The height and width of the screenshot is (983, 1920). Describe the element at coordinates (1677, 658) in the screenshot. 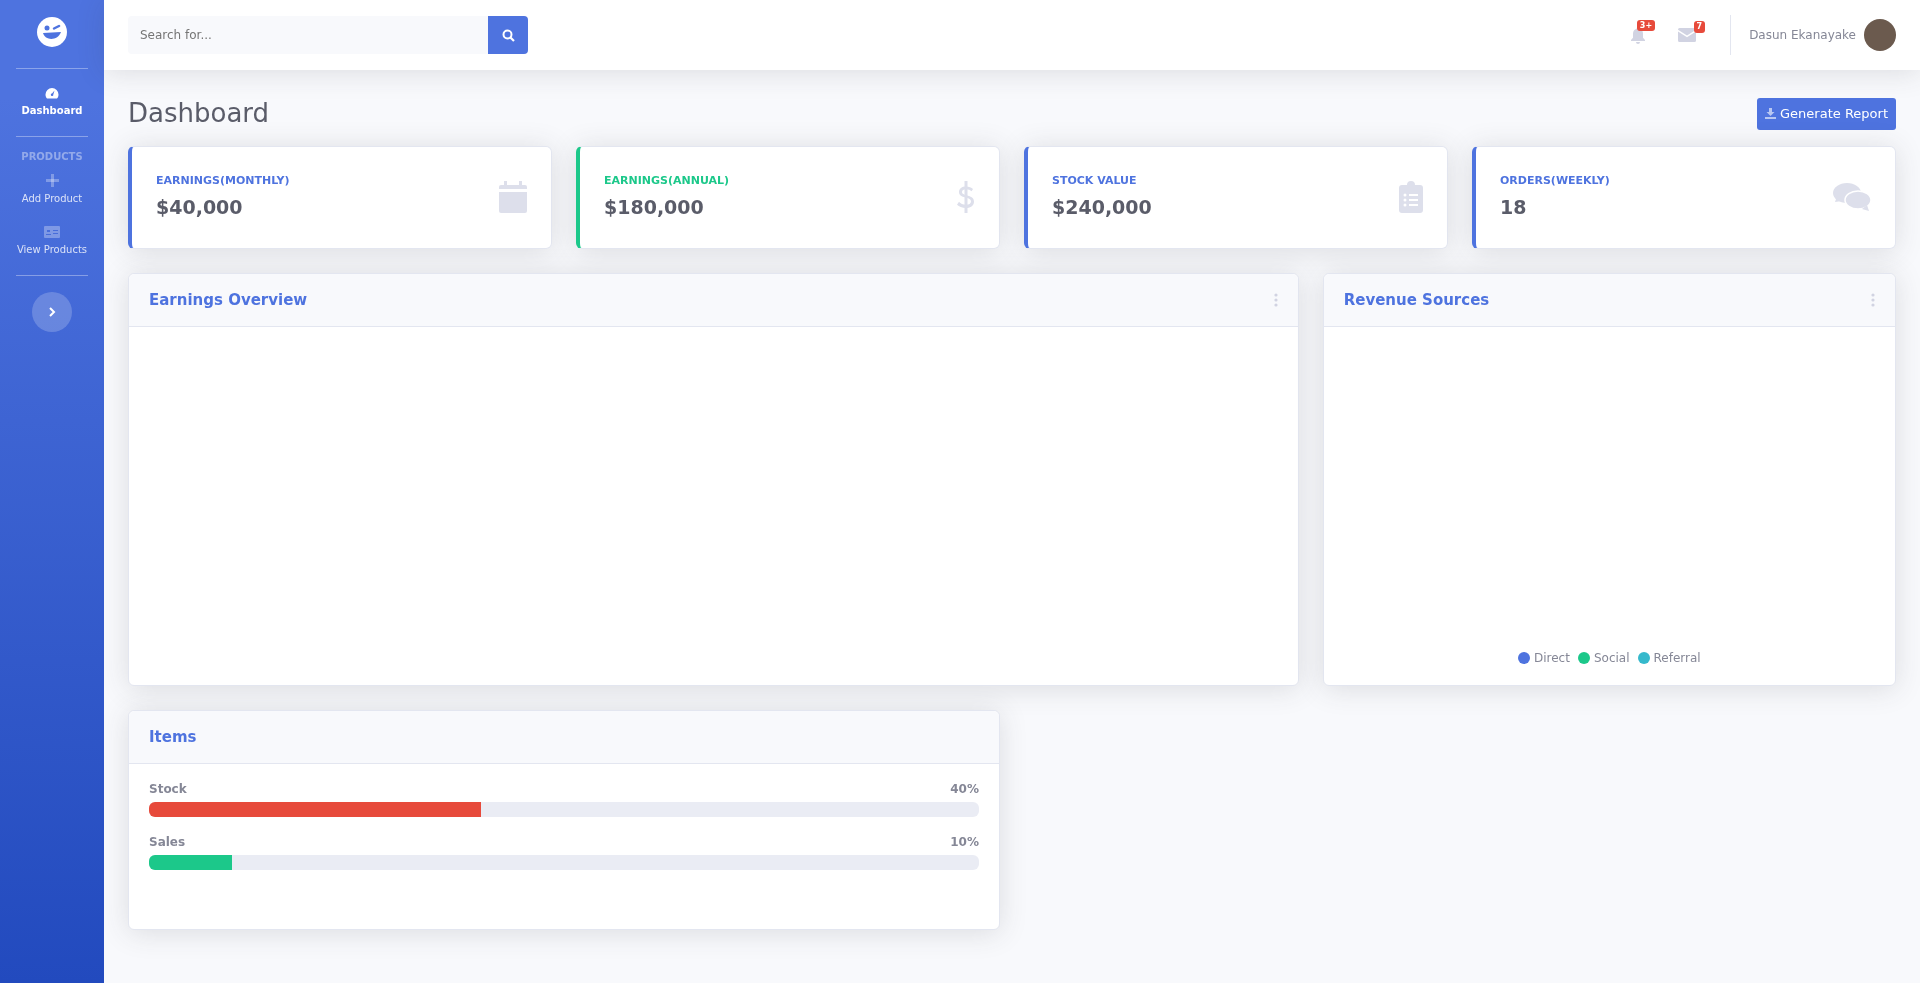

I see `legend-label: Referral` at that location.